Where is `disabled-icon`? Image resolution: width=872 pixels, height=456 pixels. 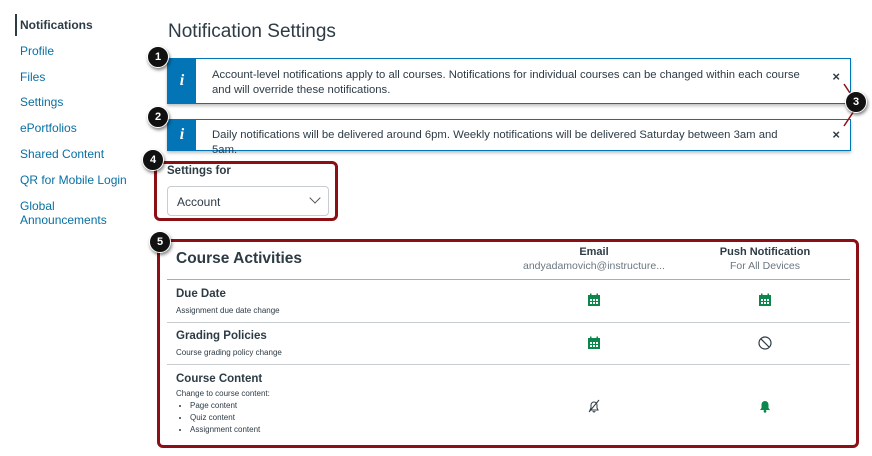 disabled-icon is located at coordinates (765, 343).